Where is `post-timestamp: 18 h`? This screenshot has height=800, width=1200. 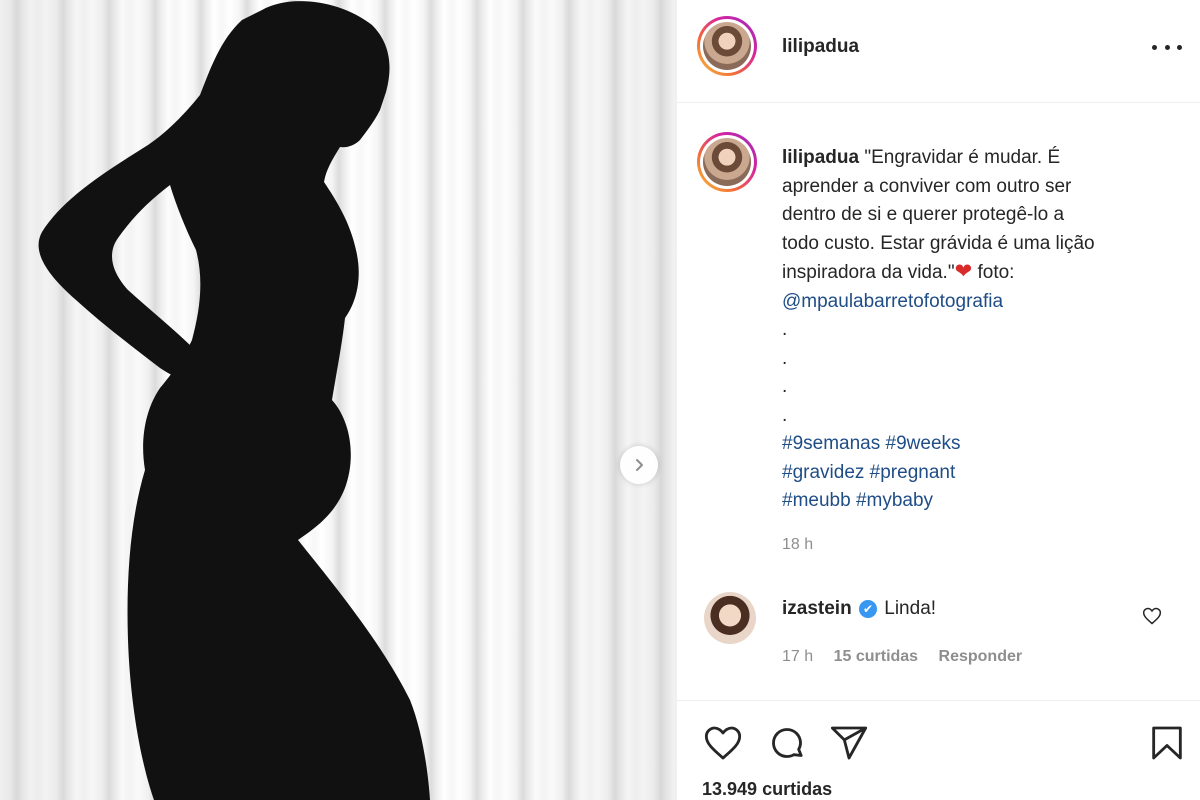
post-timestamp: 18 h is located at coordinates (797, 545).